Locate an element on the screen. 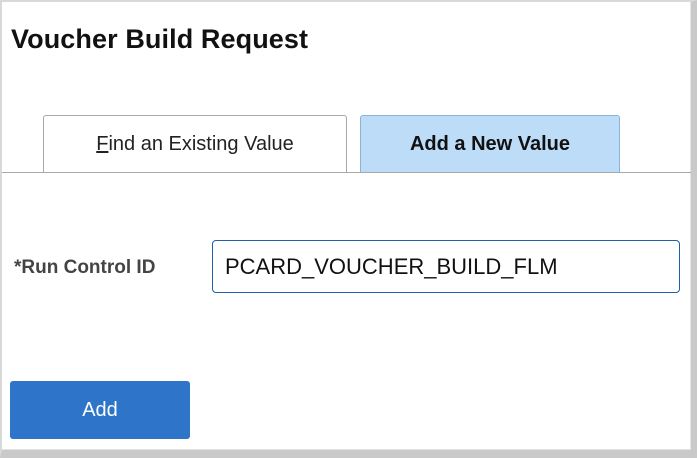  tab-add-label: Add a New Value is located at coordinates (490, 144).